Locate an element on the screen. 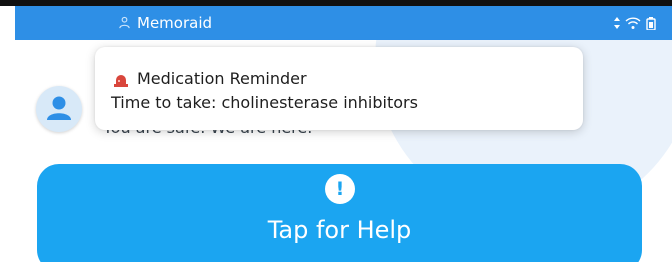  person-outline-icon is located at coordinates (124, 22).